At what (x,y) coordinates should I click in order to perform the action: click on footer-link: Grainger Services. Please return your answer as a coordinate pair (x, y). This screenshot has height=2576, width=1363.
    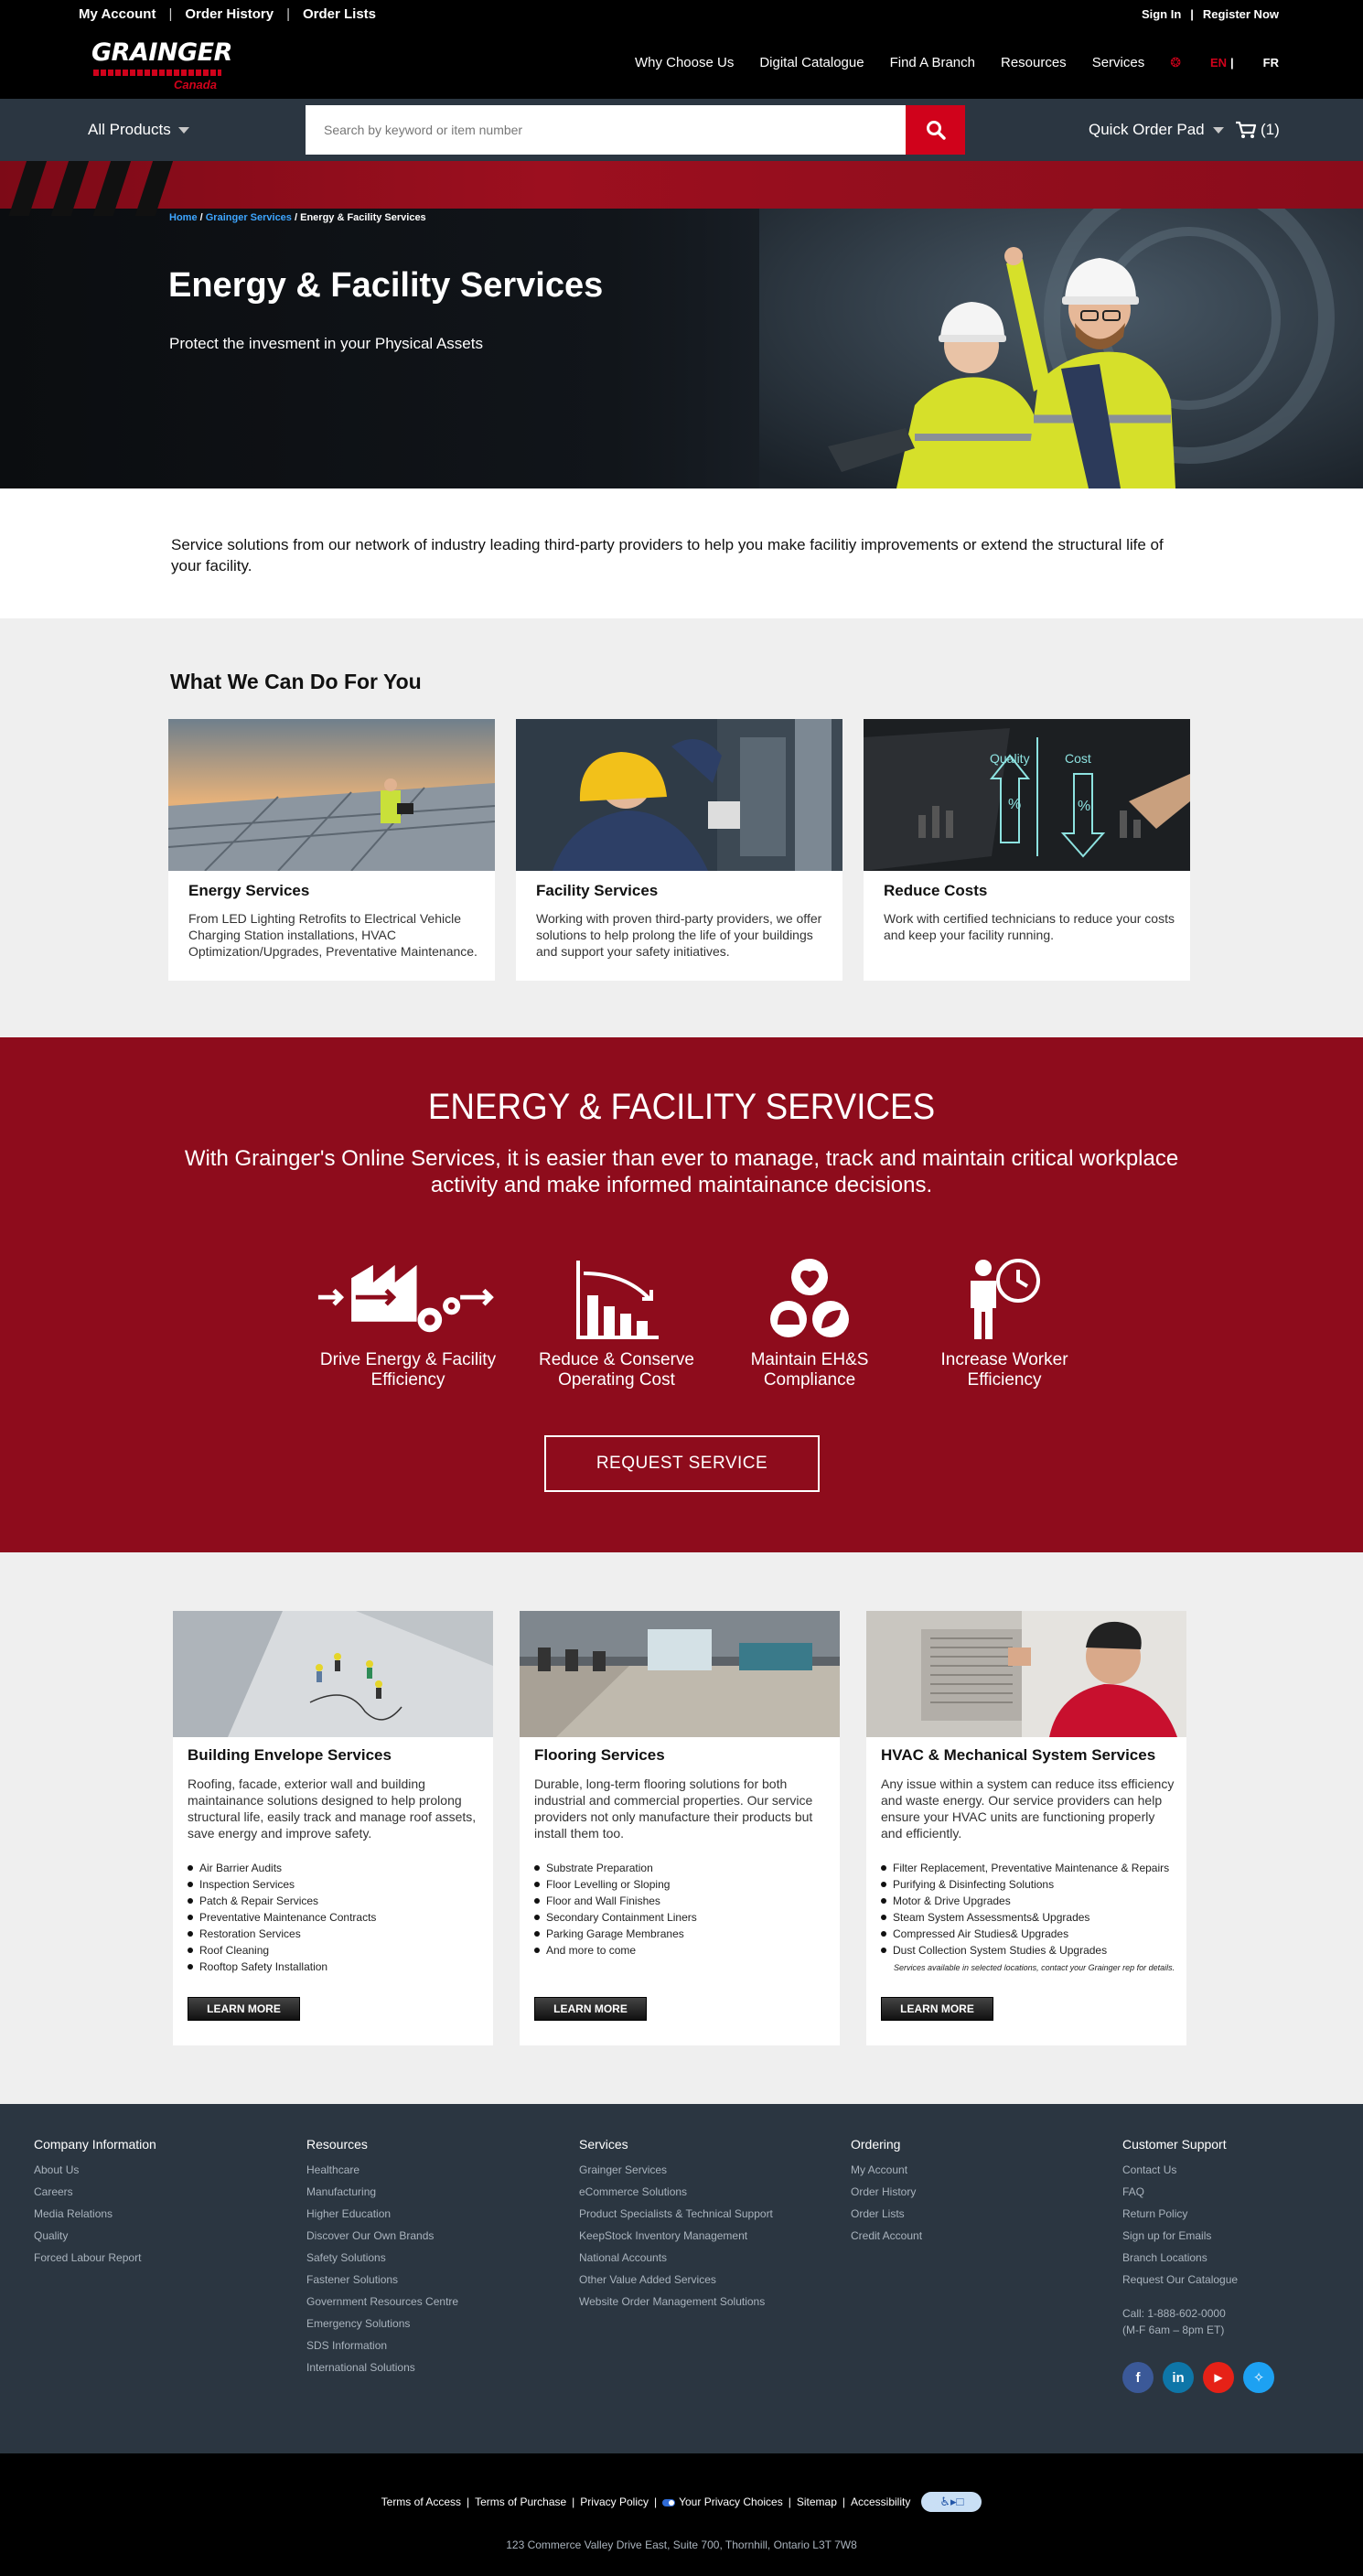
    Looking at the image, I should click on (676, 2170).